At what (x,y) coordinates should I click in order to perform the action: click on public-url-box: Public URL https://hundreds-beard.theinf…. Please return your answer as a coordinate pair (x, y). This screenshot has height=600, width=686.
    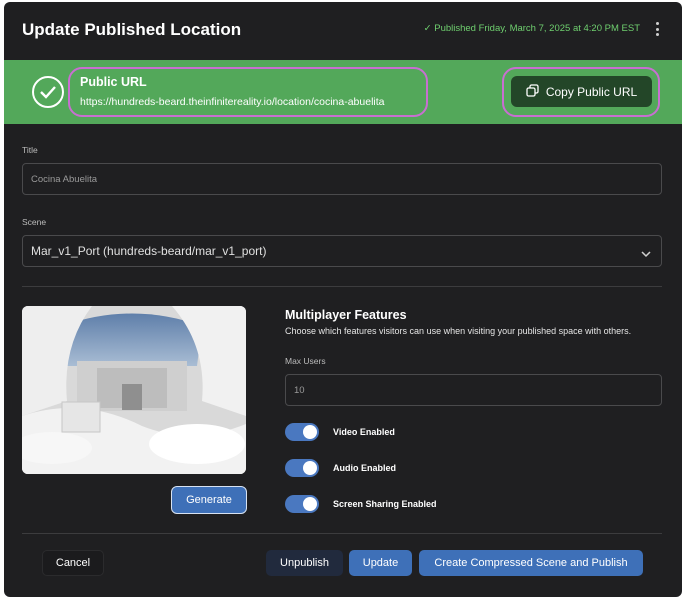
    Looking at the image, I should click on (248, 92).